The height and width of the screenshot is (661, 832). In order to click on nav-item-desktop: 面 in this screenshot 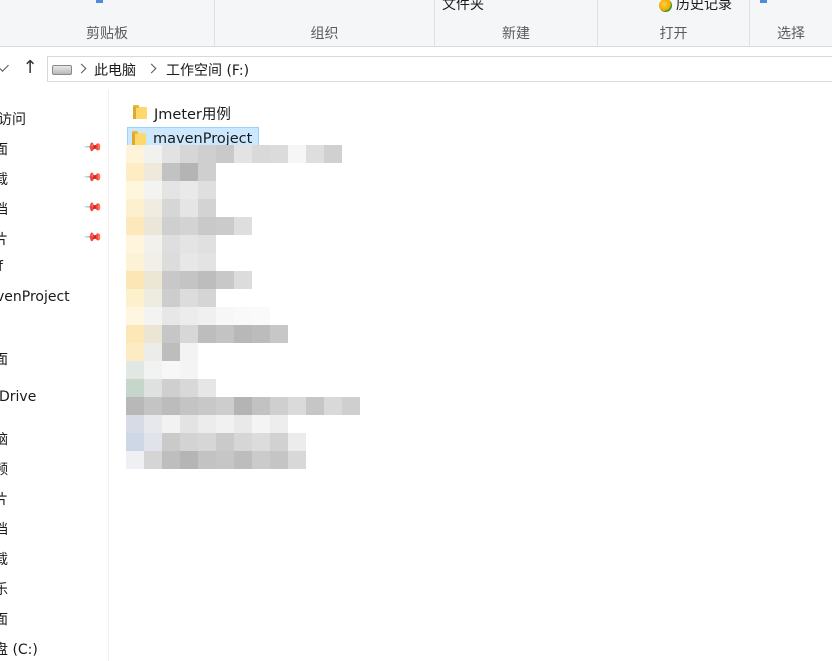, I will do `click(4, 149)`.